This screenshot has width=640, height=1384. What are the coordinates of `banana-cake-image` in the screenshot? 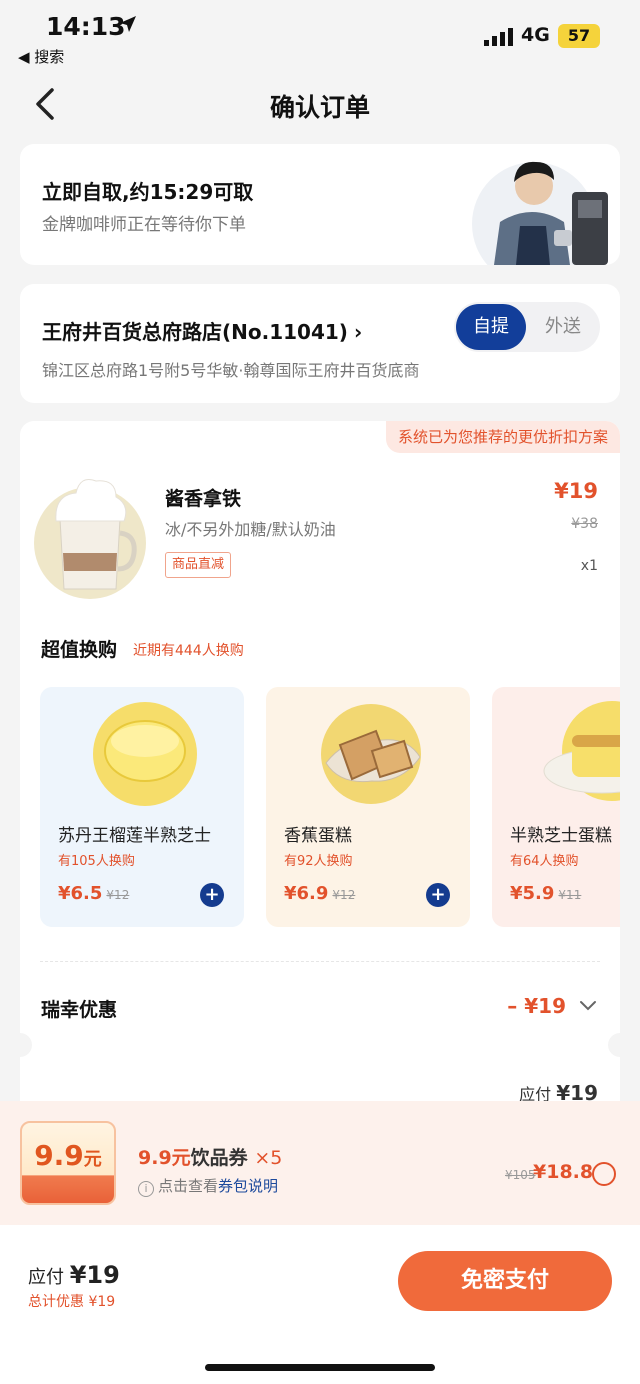 It's located at (371, 754).